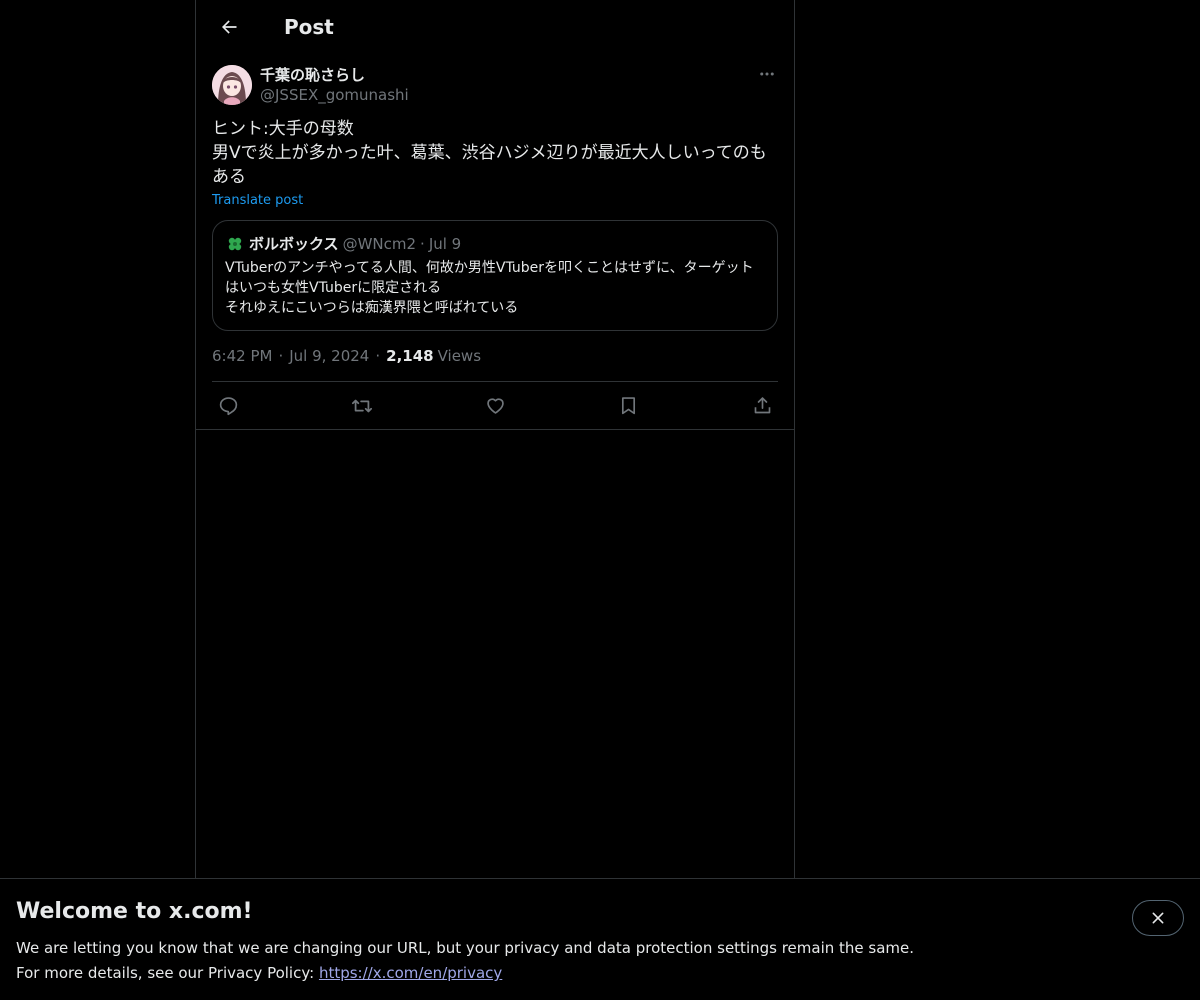 Image resolution: width=1200 pixels, height=1000 pixels. I want to click on views-label: Views, so click(459, 356).